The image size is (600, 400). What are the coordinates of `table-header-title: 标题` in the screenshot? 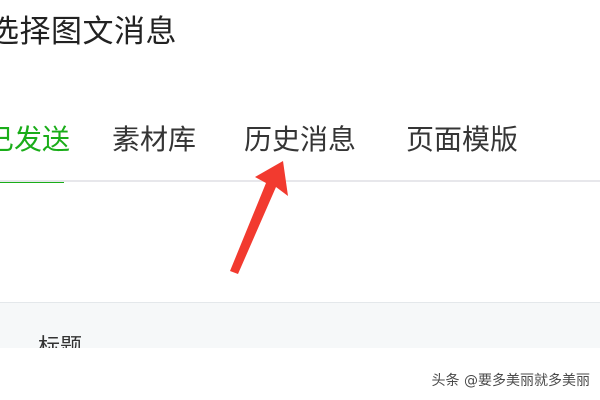 It's located at (60, 342).